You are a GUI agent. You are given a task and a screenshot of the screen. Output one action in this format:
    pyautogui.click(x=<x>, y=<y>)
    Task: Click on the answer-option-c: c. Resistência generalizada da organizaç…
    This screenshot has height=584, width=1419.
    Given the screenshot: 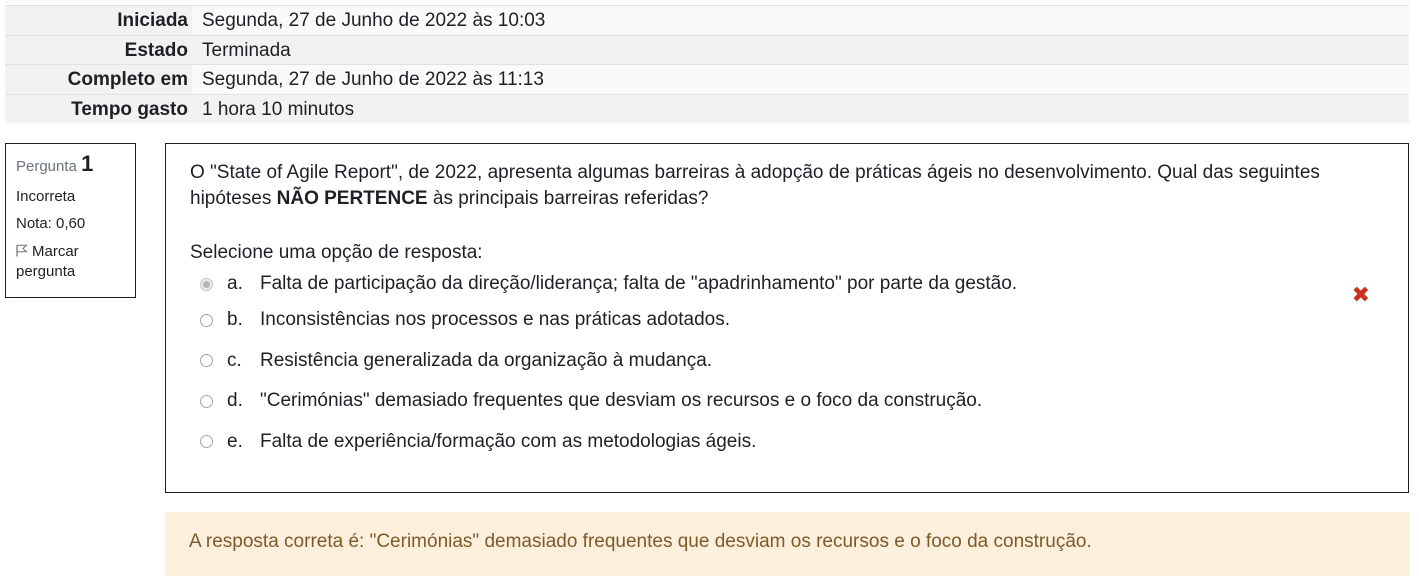 What is the action you would take?
    pyautogui.click(x=787, y=361)
    